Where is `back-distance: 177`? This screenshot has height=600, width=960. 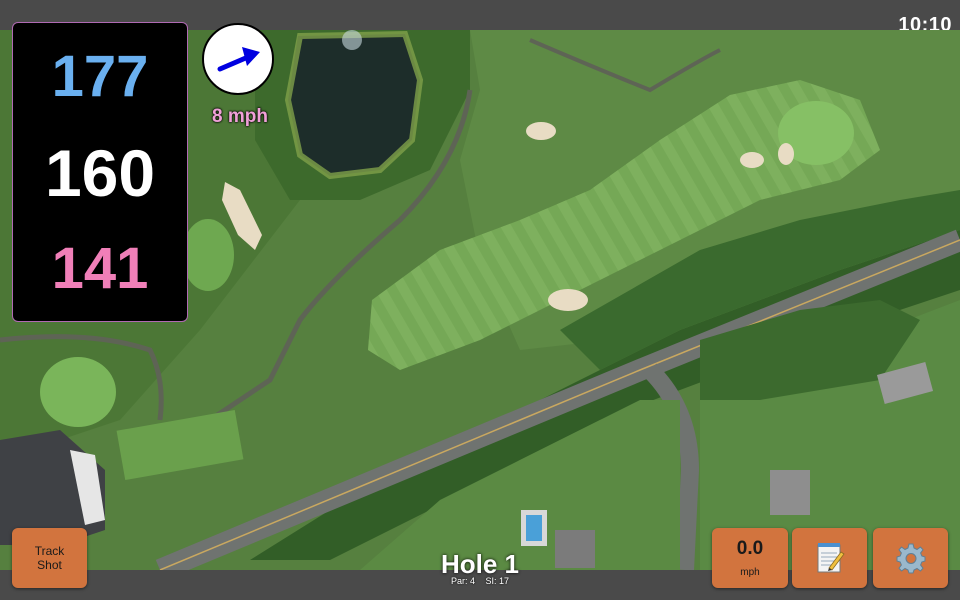
back-distance: 177 is located at coordinates (100, 76).